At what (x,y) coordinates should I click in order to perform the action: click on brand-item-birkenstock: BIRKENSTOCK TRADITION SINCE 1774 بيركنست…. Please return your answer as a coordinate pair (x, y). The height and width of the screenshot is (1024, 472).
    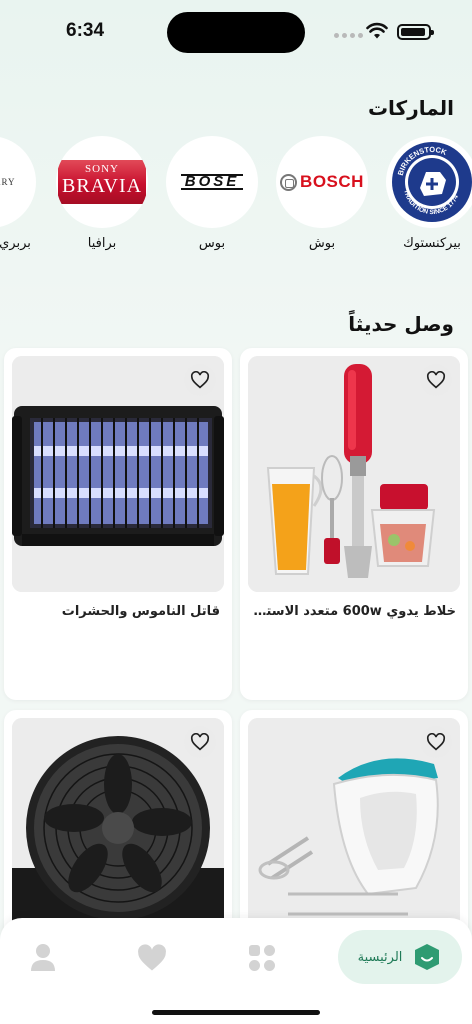
    Looking at the image, I should click on (429, 193).